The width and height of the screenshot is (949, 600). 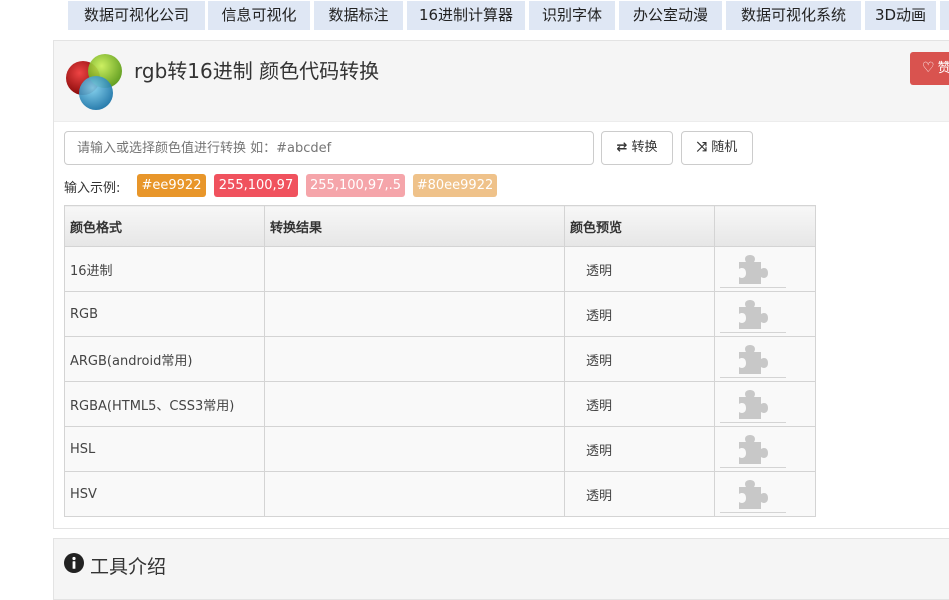 What do you see at coordinates (900, 15) in the screenshot?
I see `nav-tab-3d-animation: 3D动画` at bounding box center [900, 15].